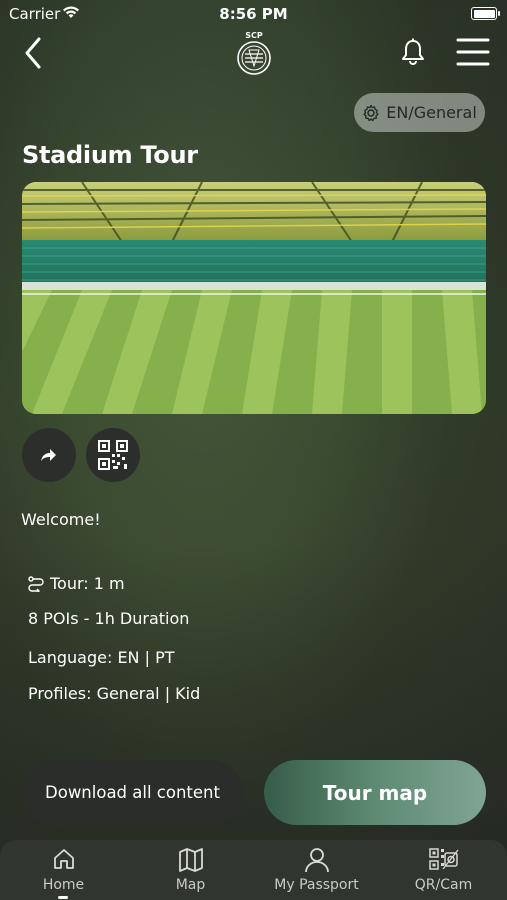 The width and height of the screenshot is (507, 900). What do you see at coordinates (254, 35) in the screenshot?
I see `logo-text: SCP` at bounding box center [254, 35].